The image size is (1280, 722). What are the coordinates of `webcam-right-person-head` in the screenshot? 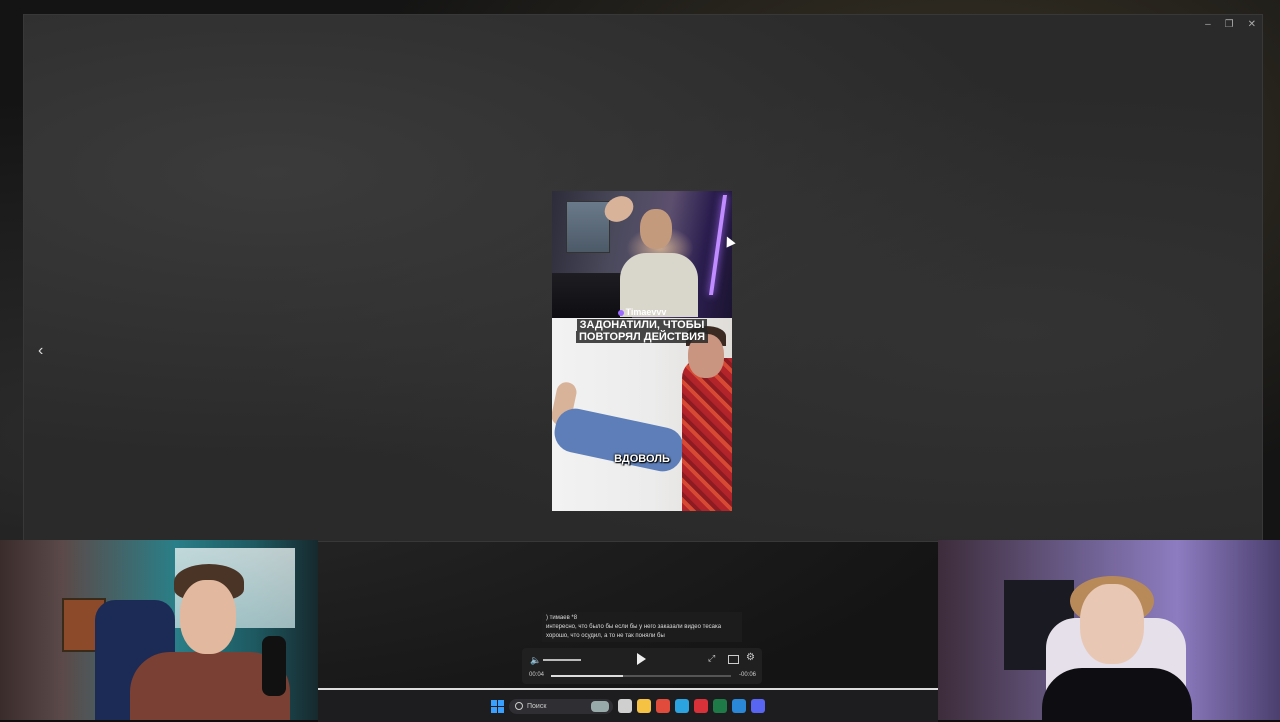 It's located at (1112, 624).